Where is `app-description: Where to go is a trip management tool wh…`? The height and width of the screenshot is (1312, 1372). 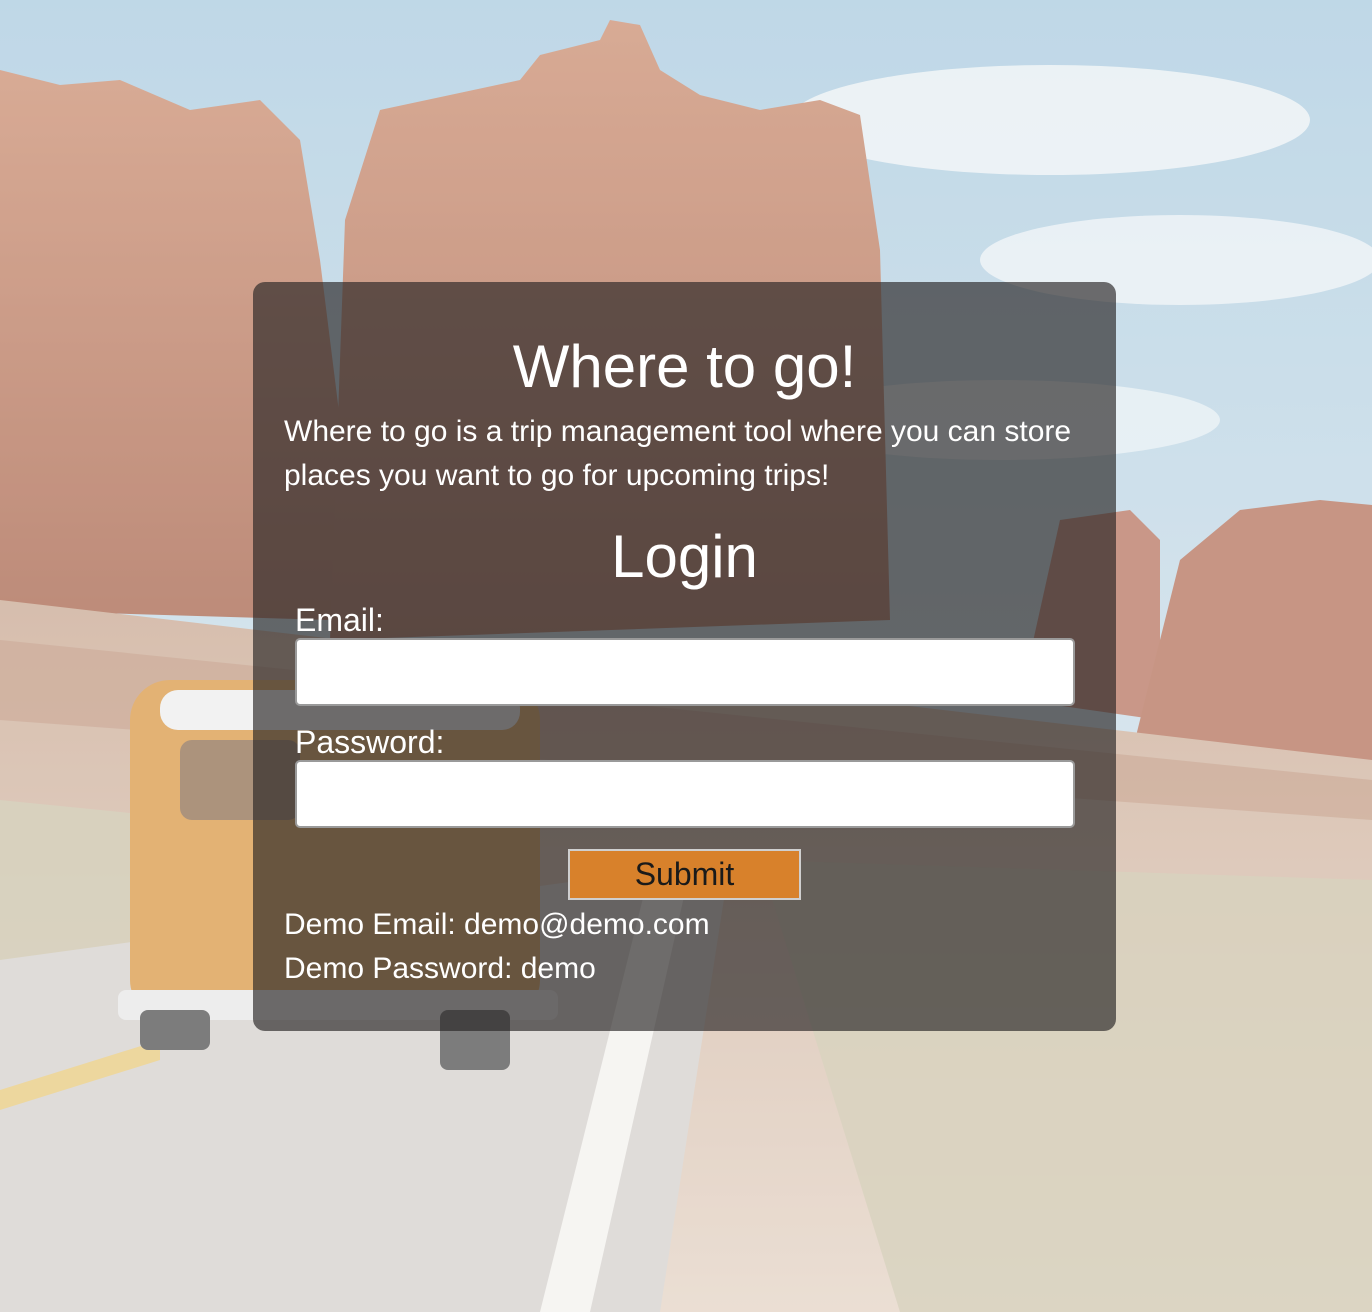
app-description: Where to go is a trip management tool wh… is located at coordinates (678, 453).